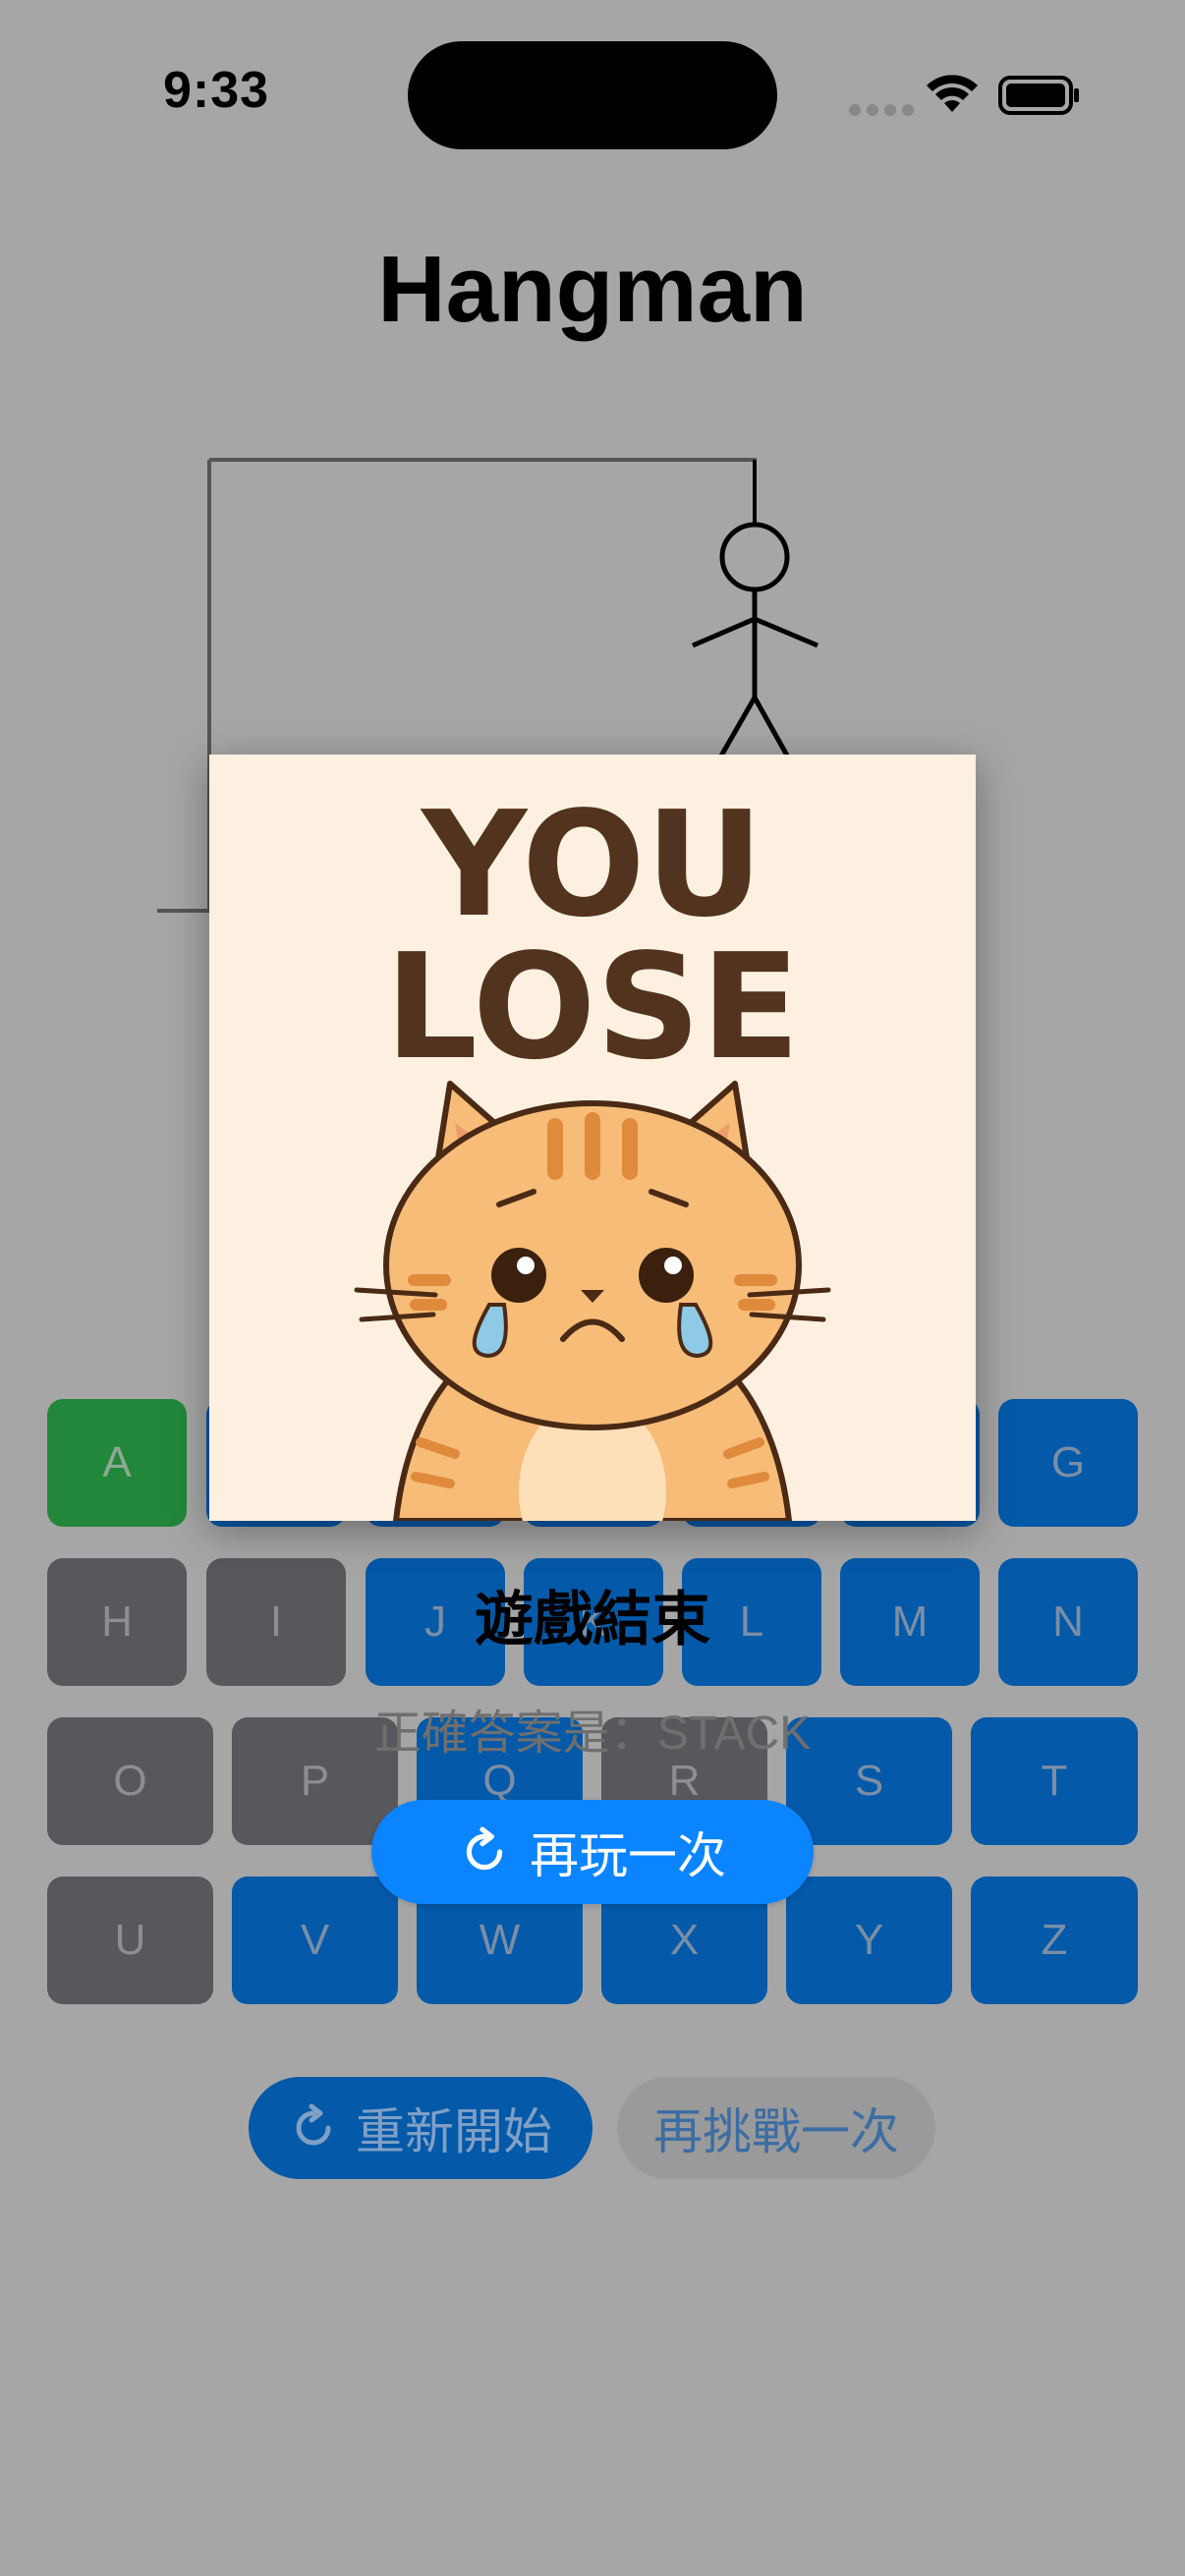  Describe the element at coordinates (593, 1007) in the screenshot. I see `image-text-lose: LOSE` at that location.